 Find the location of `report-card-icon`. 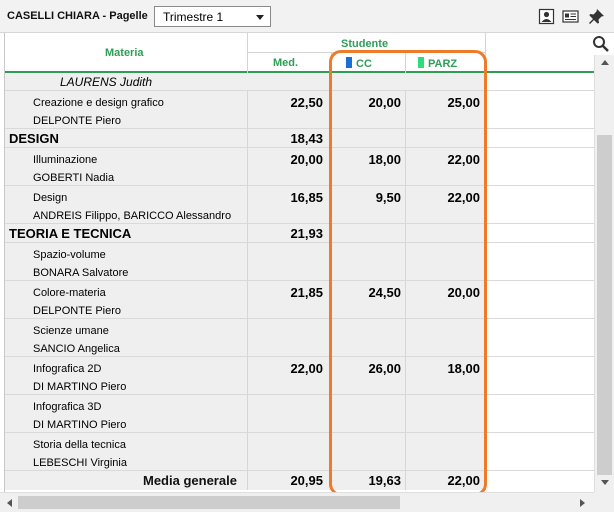

report-card-icon is located at coordinates (570, 16).